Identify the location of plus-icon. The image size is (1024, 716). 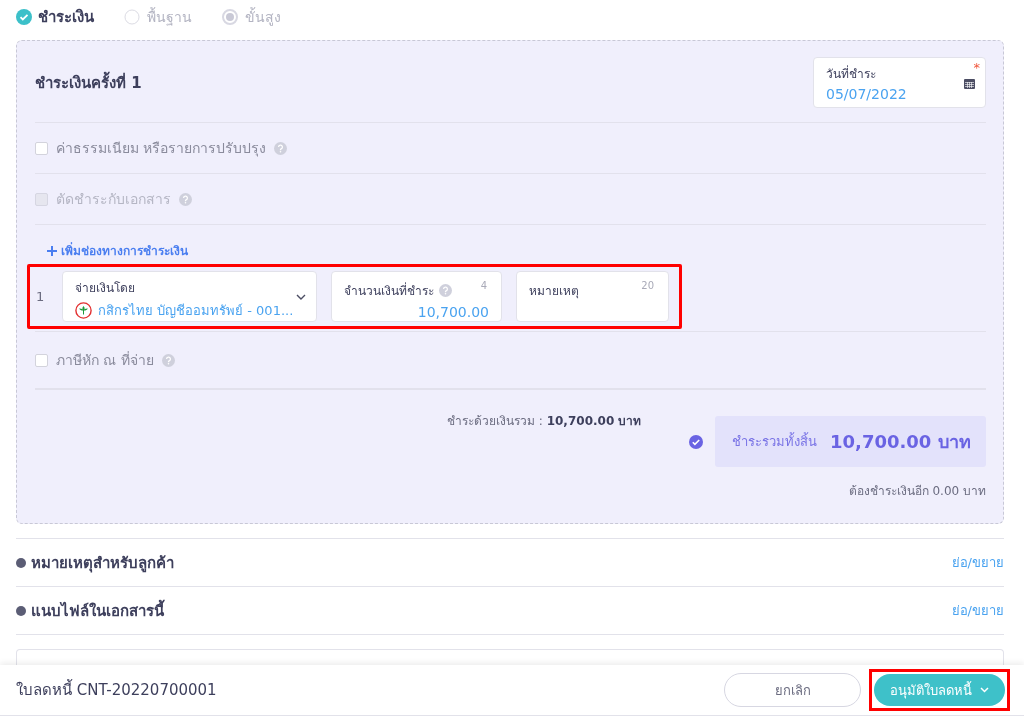
(52, 250).